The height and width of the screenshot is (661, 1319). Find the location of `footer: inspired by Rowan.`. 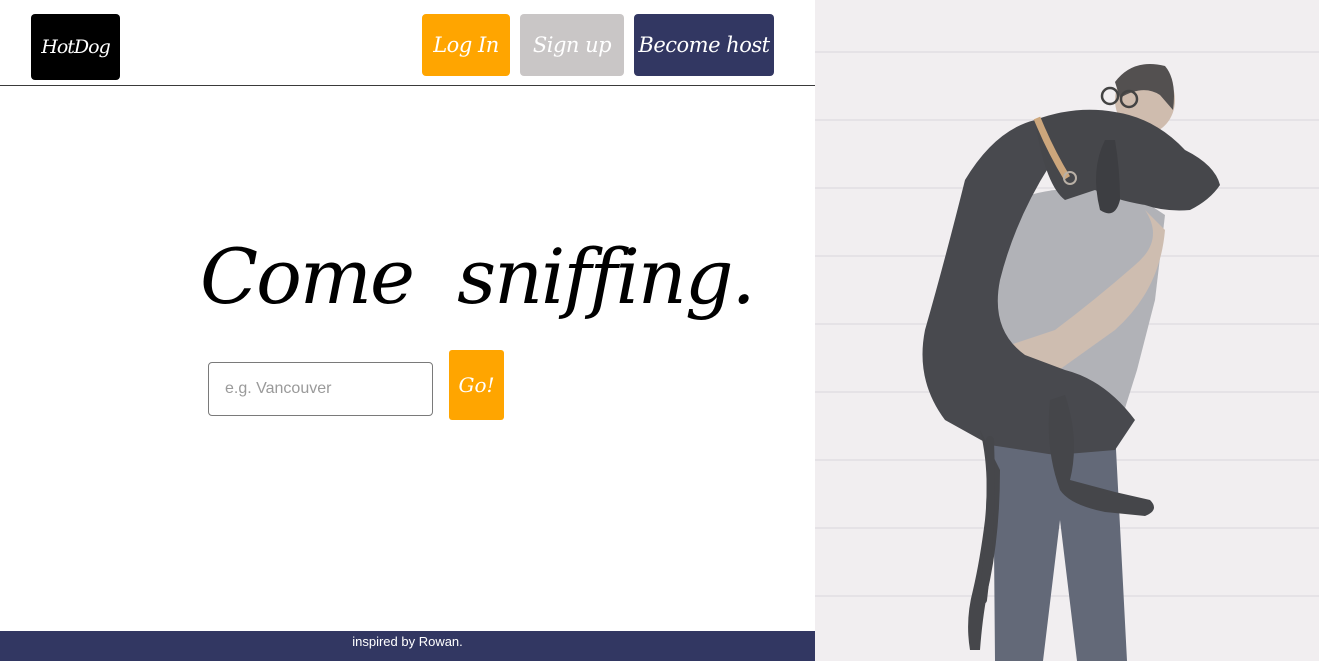

footer: inspired by Rowan. is located at coordinates (407, 646).